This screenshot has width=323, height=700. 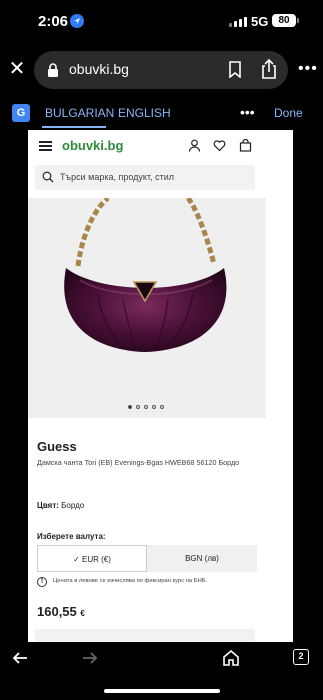 What do you see at coordinates (145, 635) in the screenshot?
I see `next-section-box` at bounding box center [145, 635].